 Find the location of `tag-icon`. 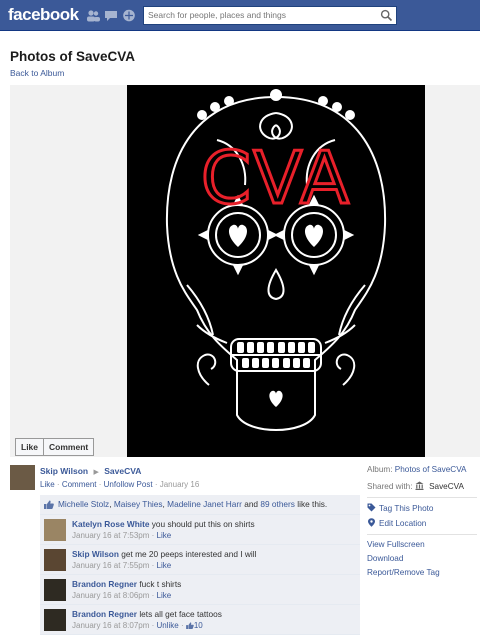

tag-icon is located at coordinates (371, 507).